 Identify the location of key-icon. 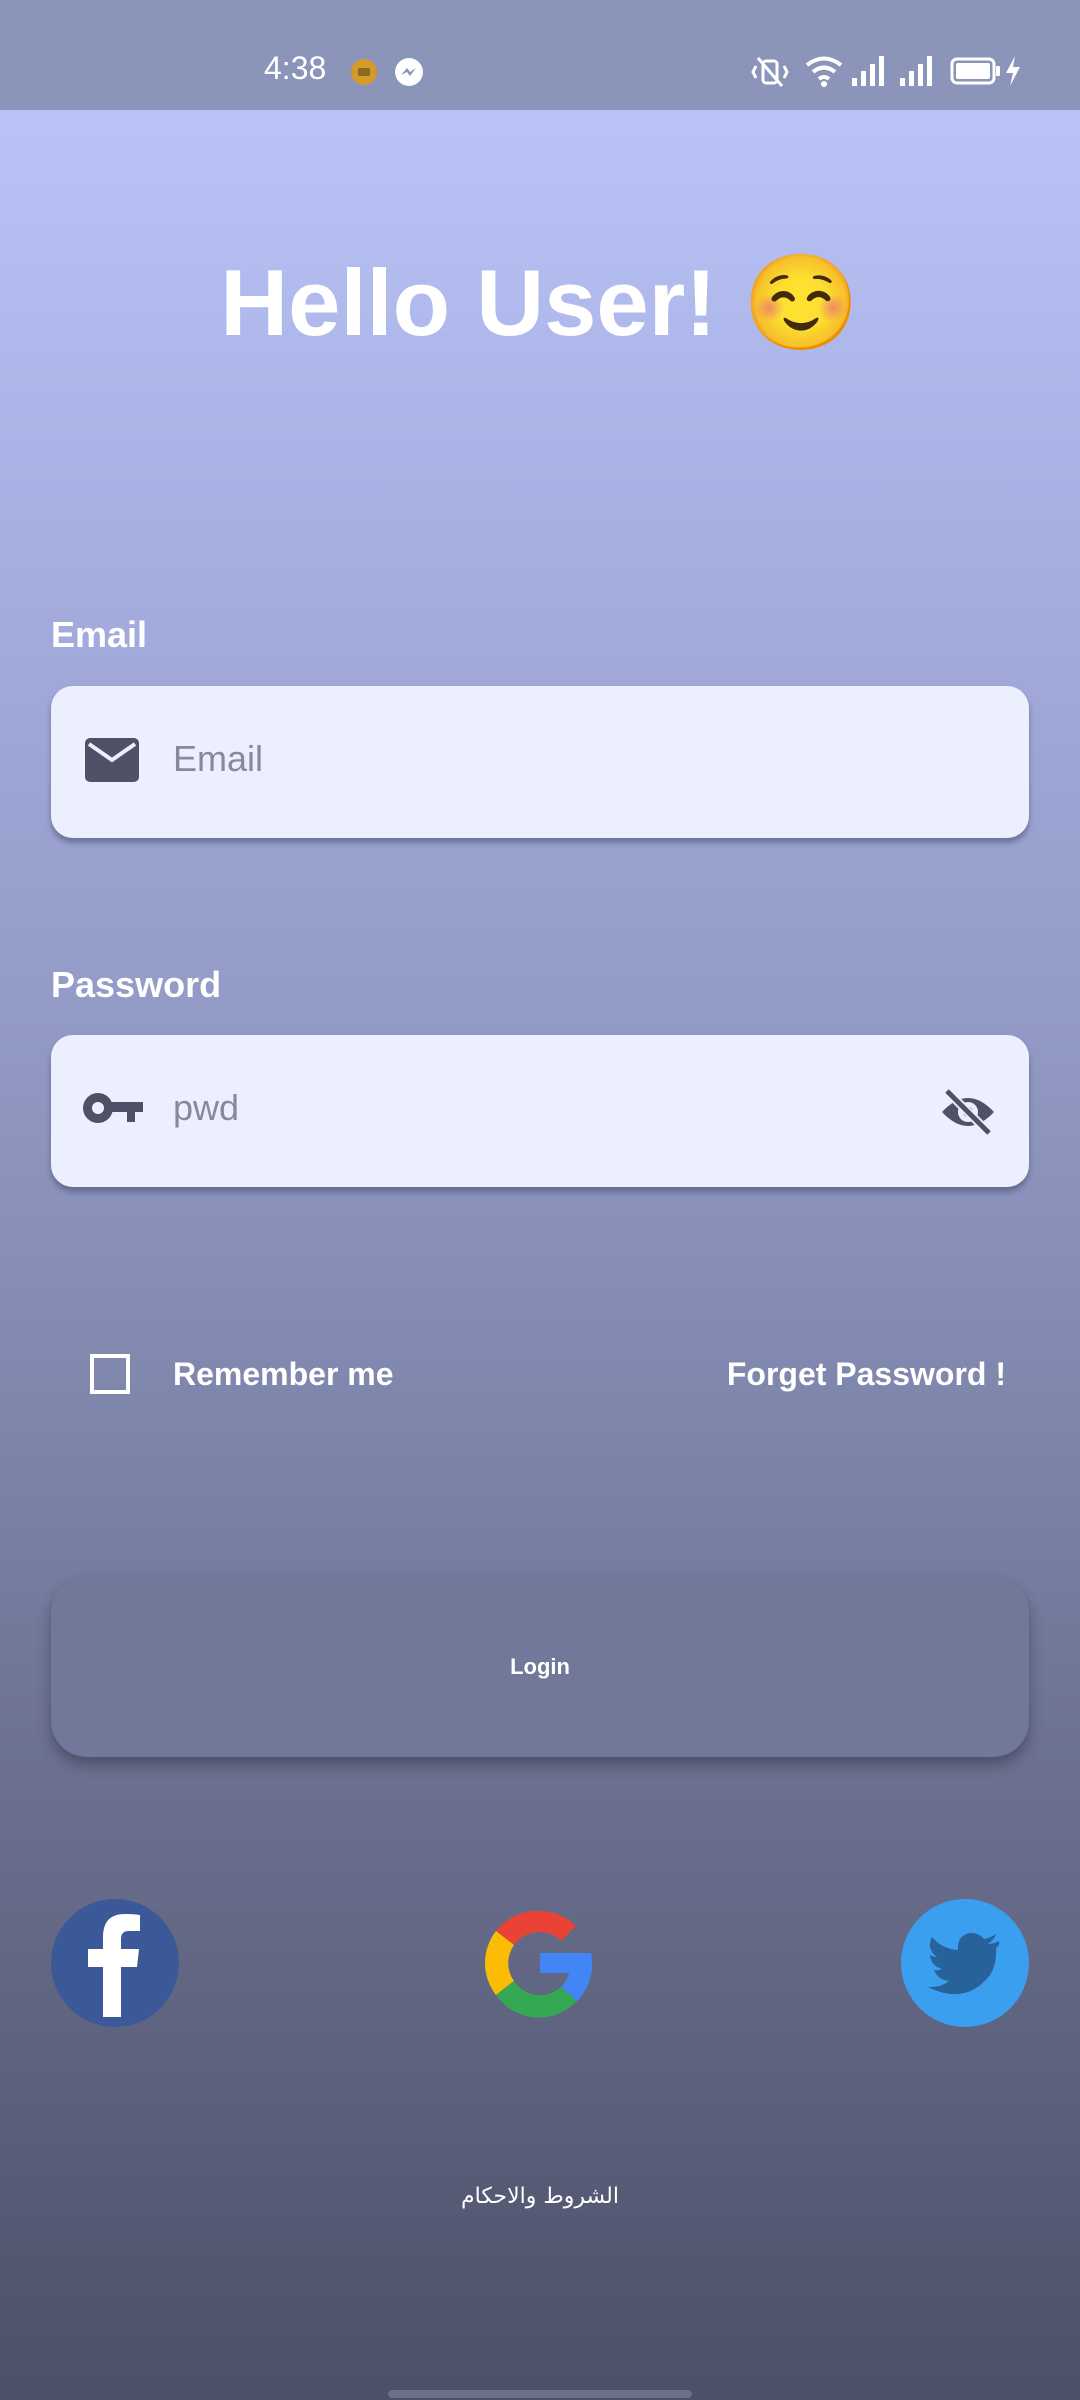
(113, 1110).